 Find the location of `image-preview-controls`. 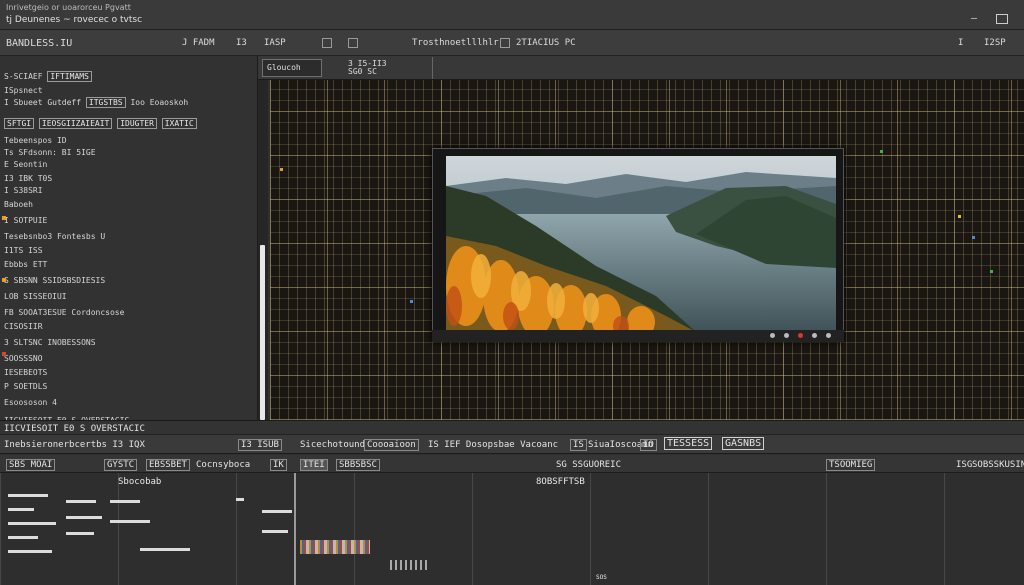

image-preview-controls is located at coordinates (638, 336).